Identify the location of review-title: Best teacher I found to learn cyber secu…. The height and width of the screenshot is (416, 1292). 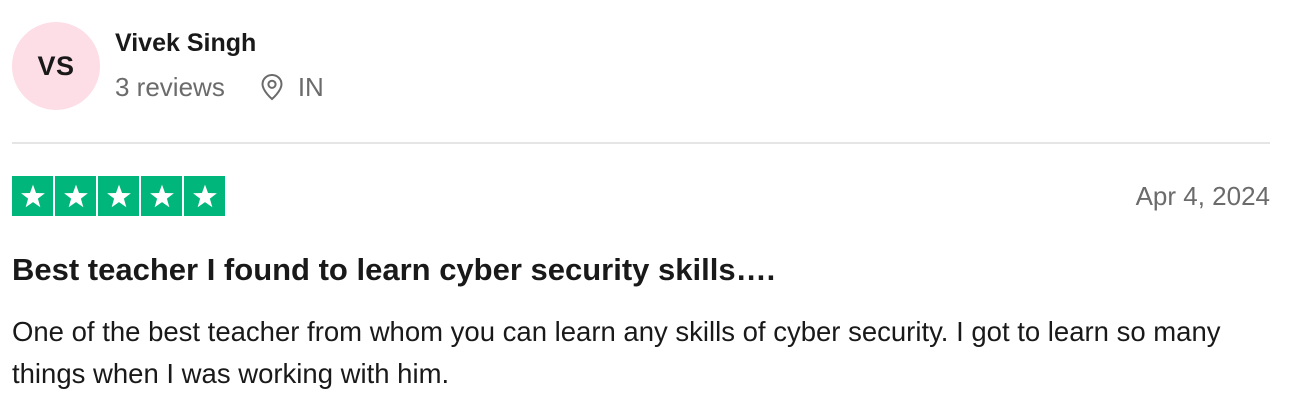
(393, 270).